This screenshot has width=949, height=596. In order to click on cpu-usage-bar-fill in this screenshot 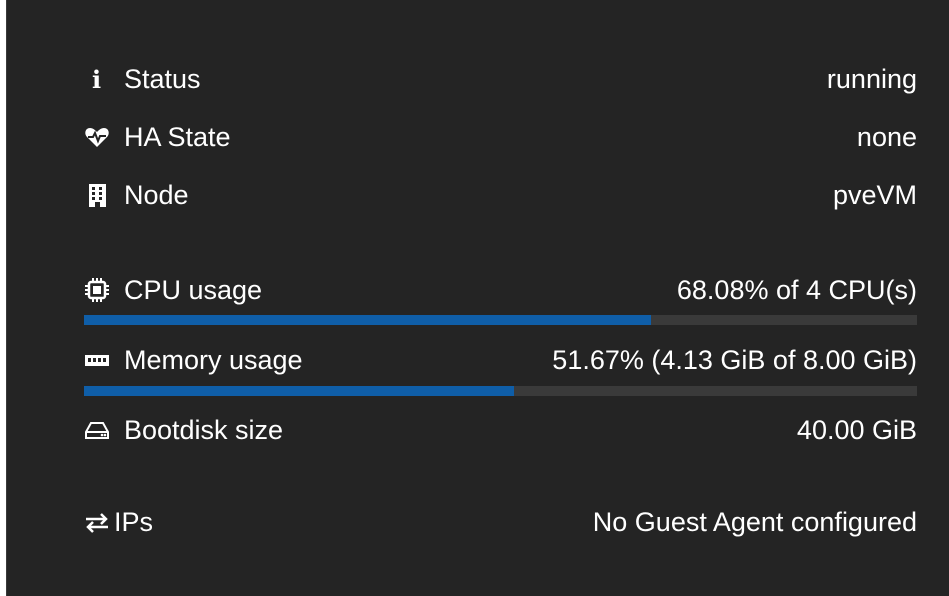, I will do `click(368, 320)`.